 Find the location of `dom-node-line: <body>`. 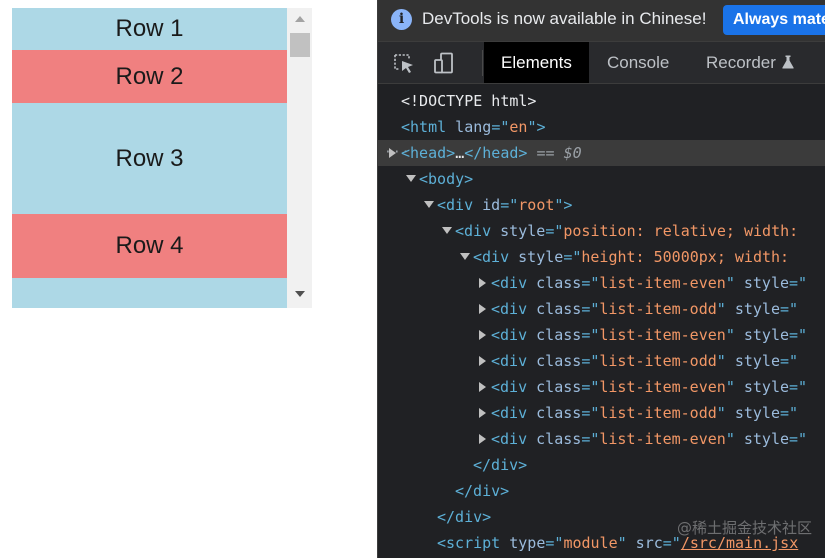

dom-node-line: <body> is located at coordinates (601, 179).